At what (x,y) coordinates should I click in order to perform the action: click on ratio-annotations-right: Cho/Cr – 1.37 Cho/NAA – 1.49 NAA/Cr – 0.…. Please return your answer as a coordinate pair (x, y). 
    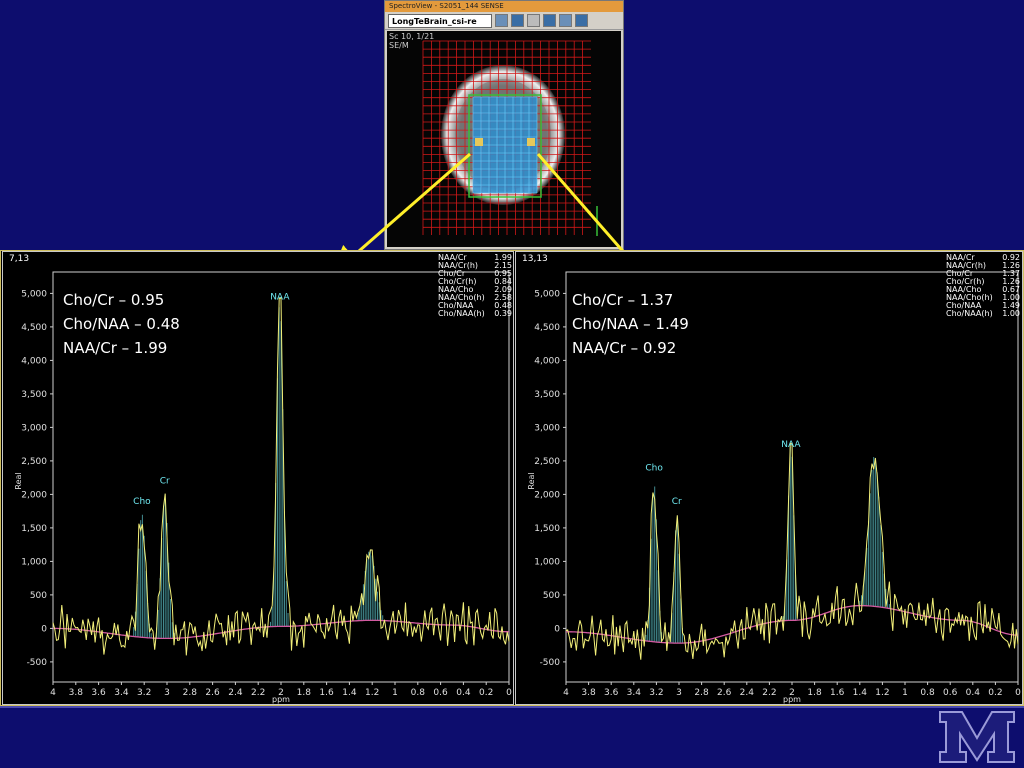
    Looking at the image, I should click on (630, 324).